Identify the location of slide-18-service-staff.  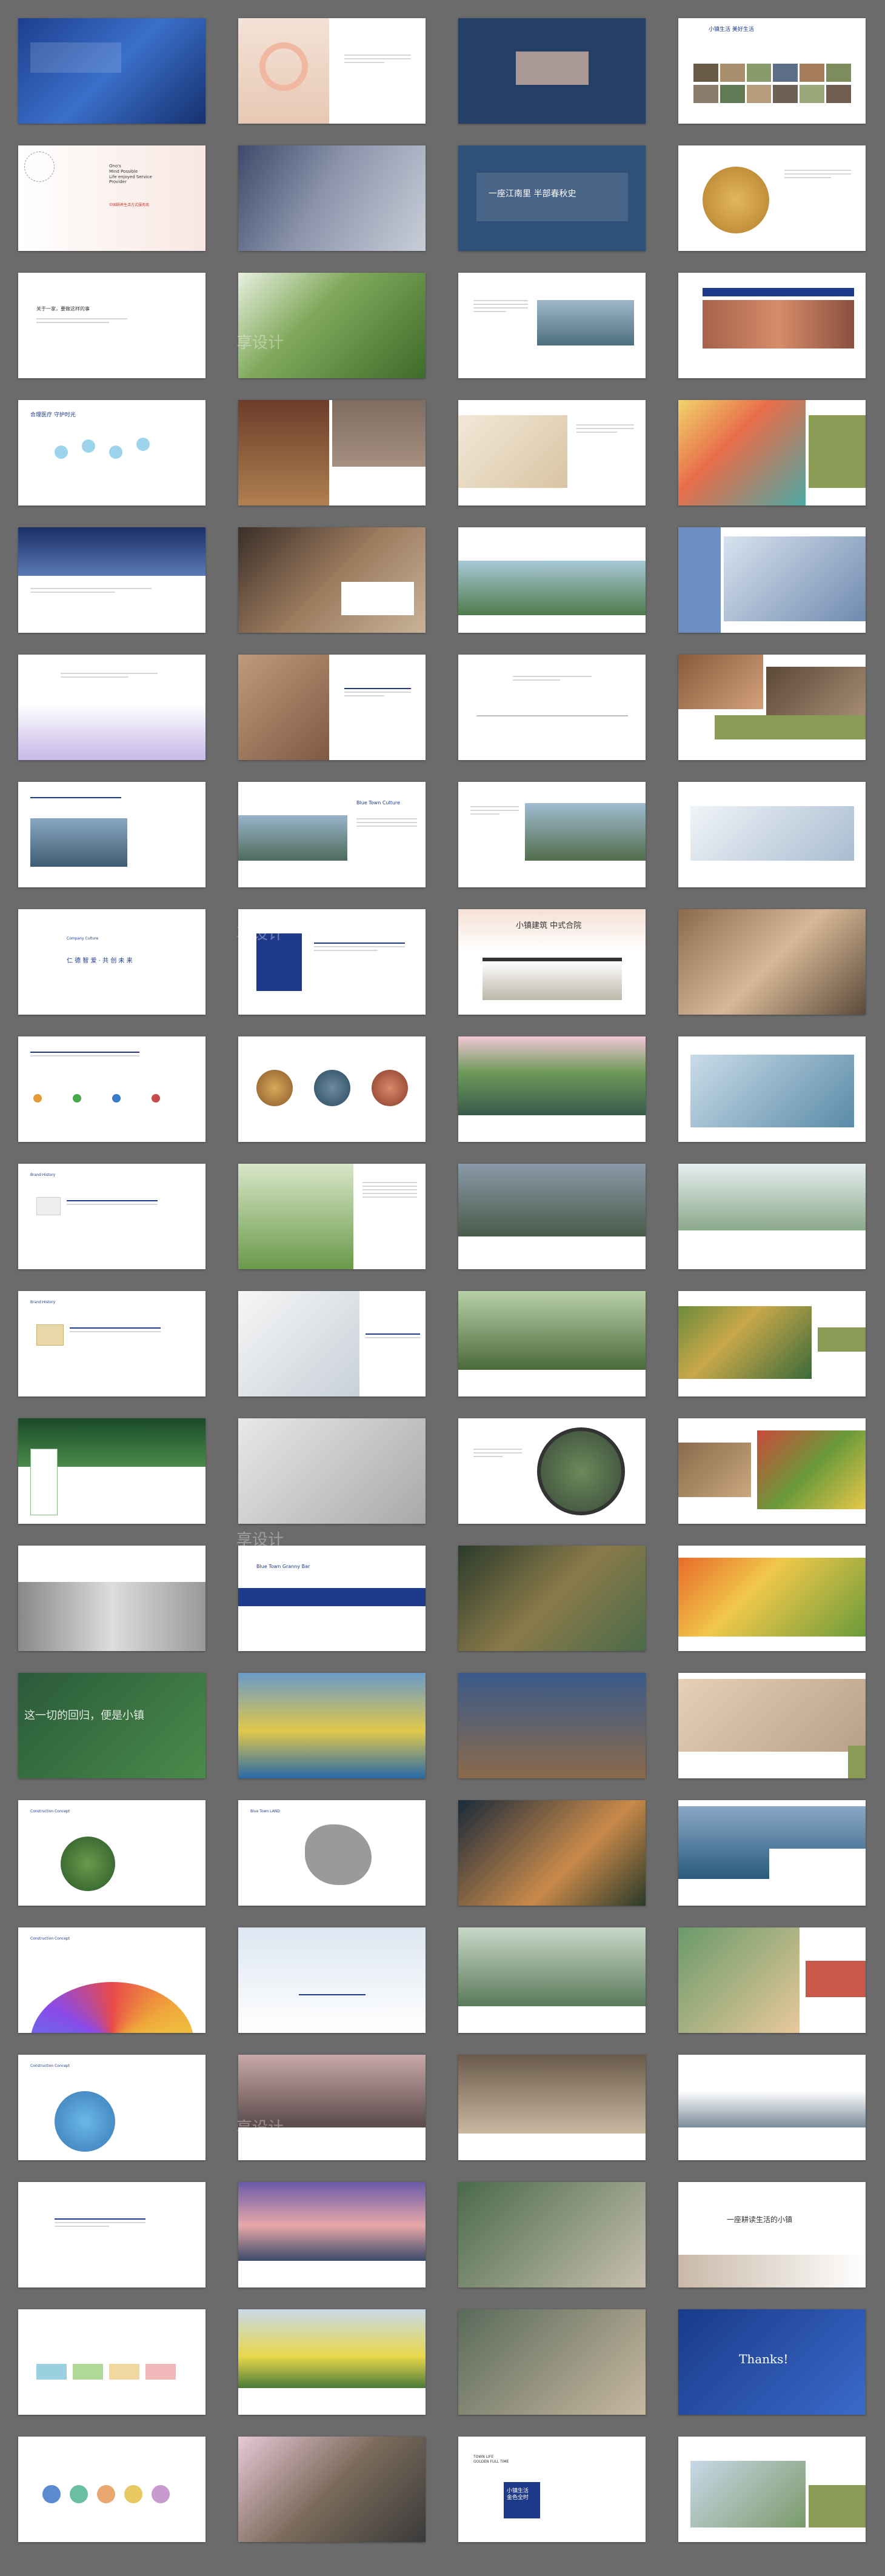
(332, 580).